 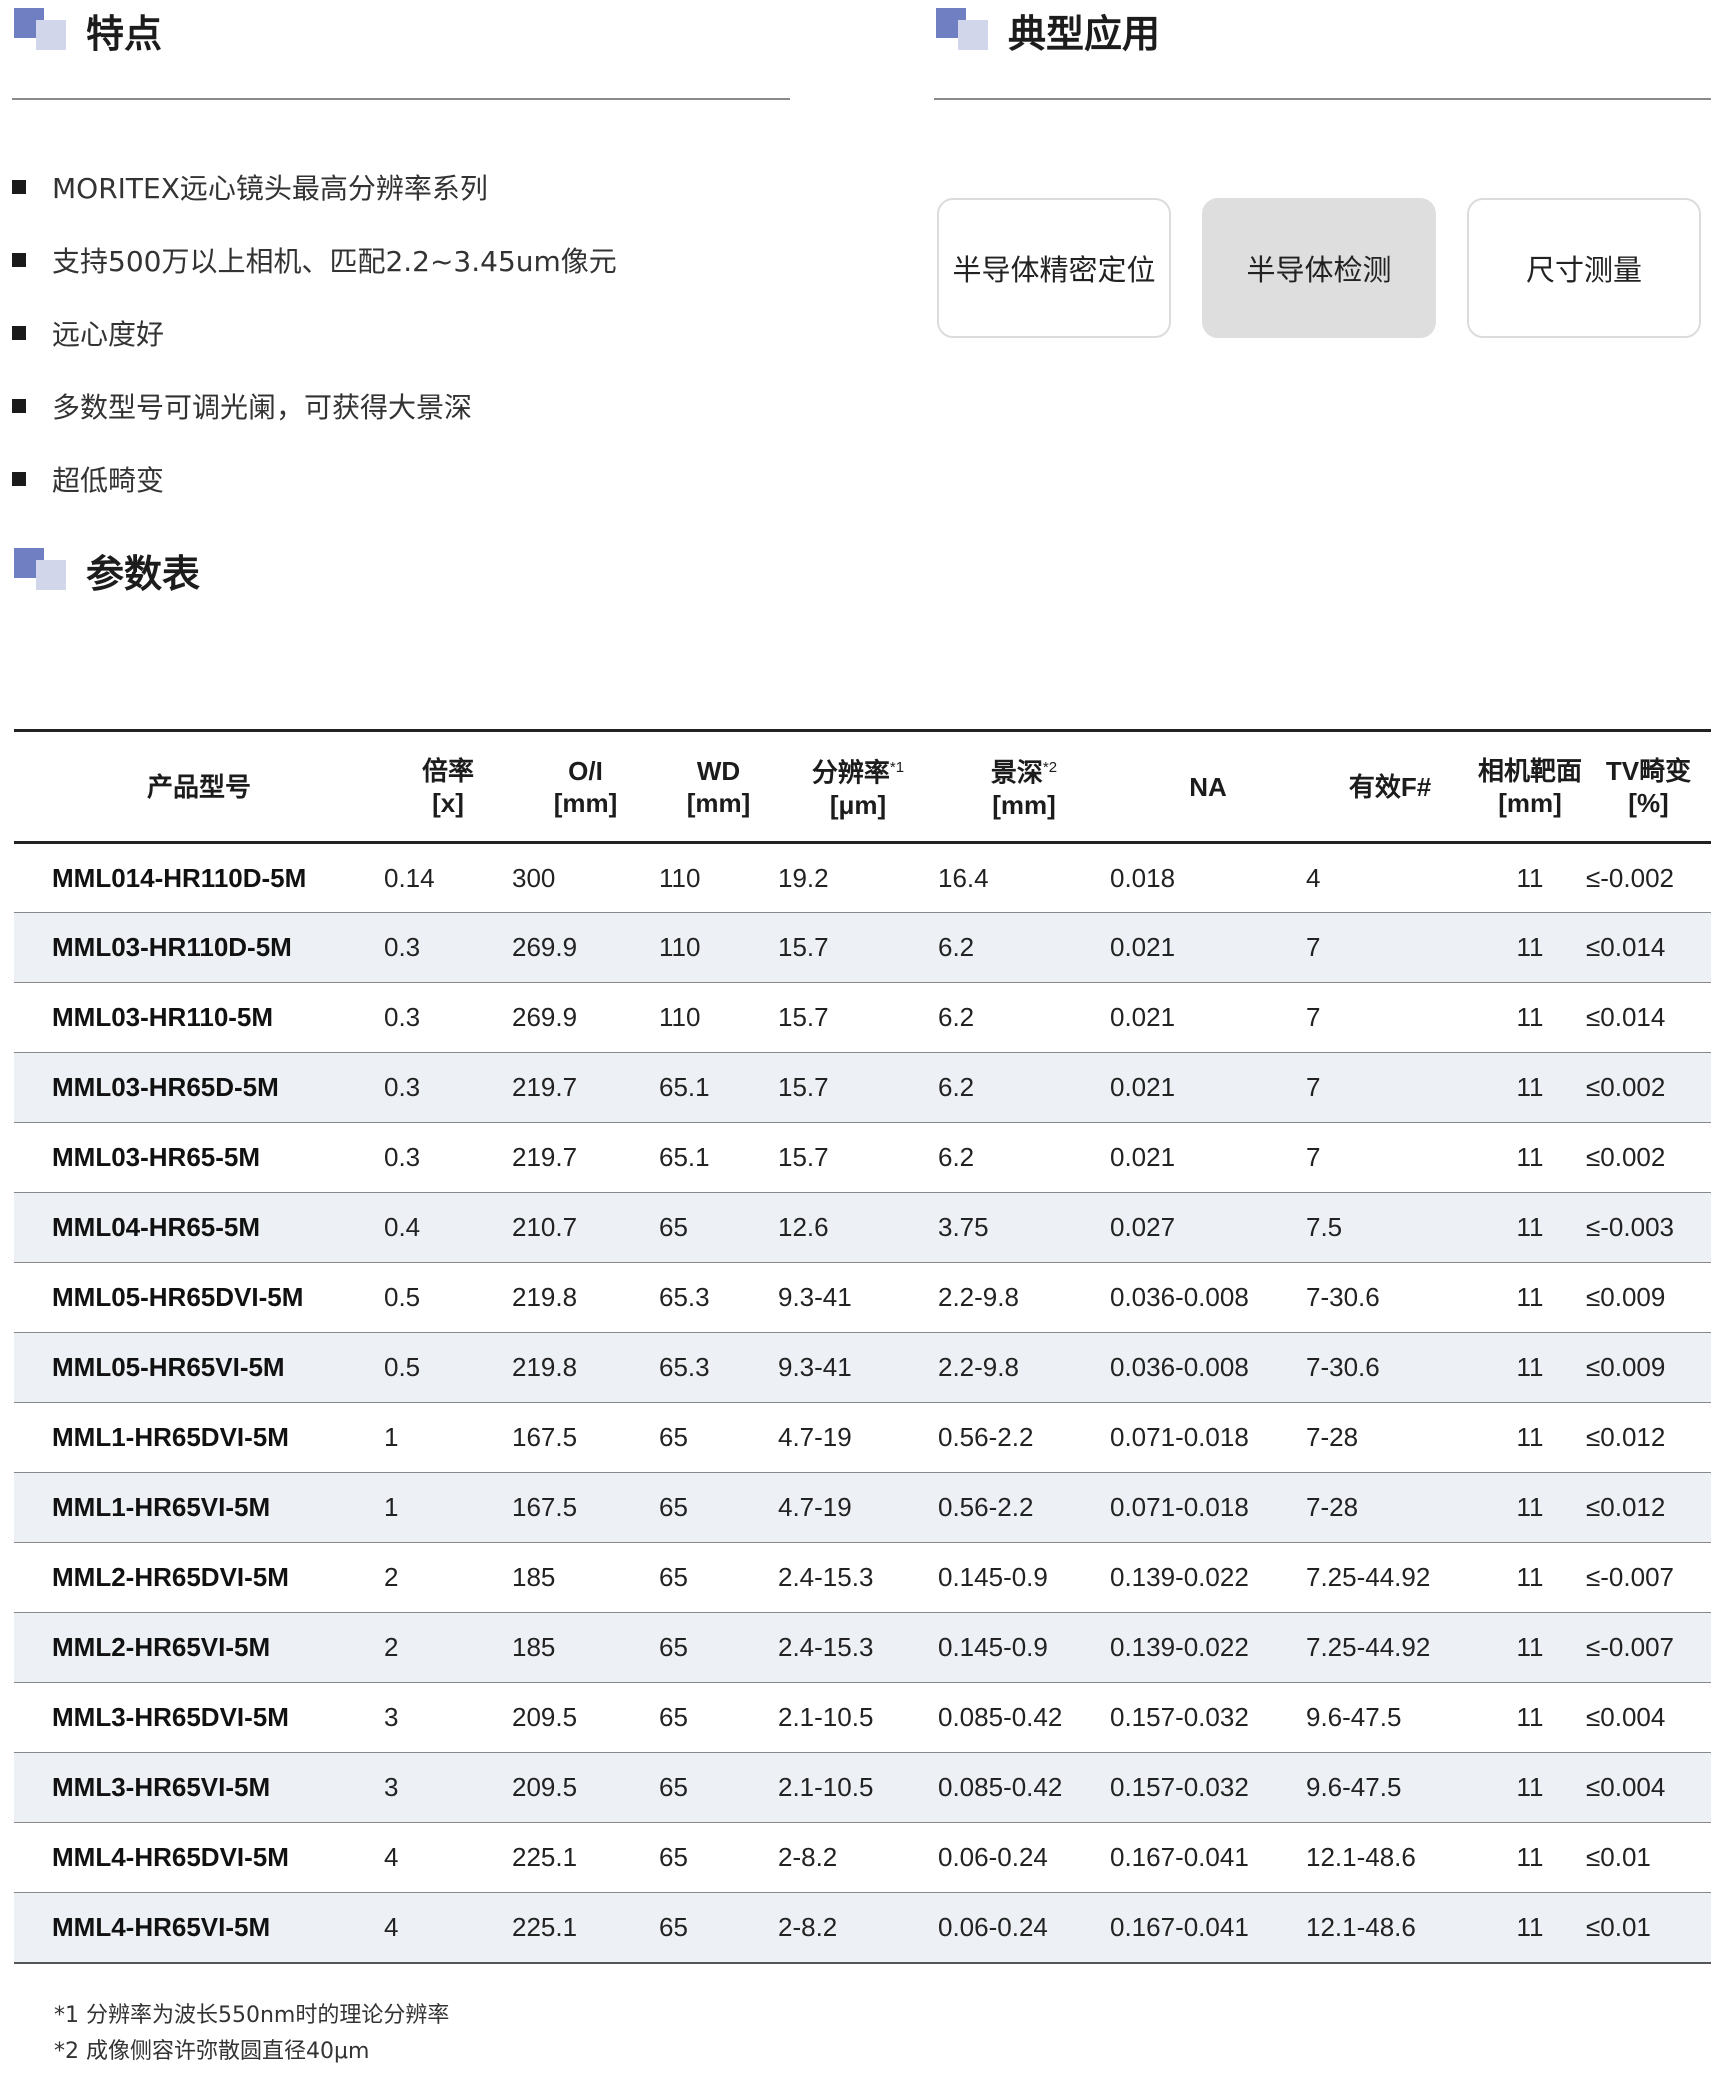 I want to click on table-cell: 19.2, so click(x=858, y=877).